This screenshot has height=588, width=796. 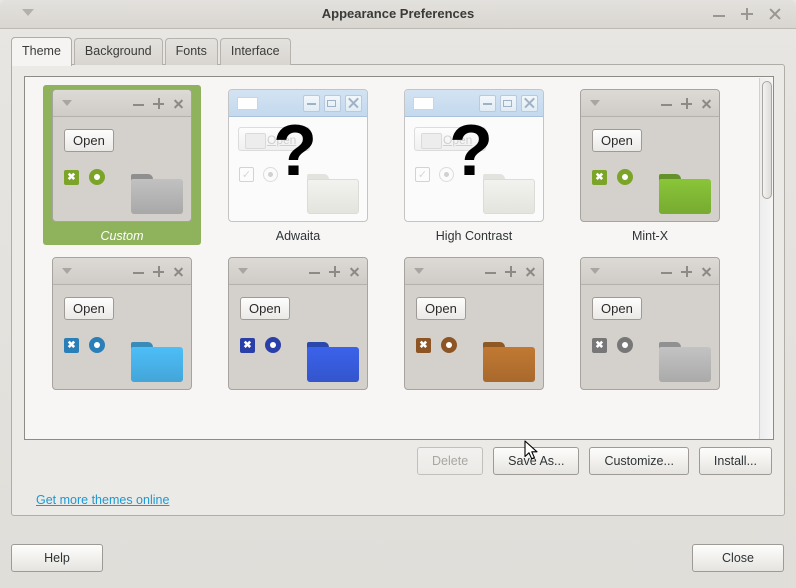 I want to click on theme-item: Open ✖ Mint-X, so click(x=650, y=165).